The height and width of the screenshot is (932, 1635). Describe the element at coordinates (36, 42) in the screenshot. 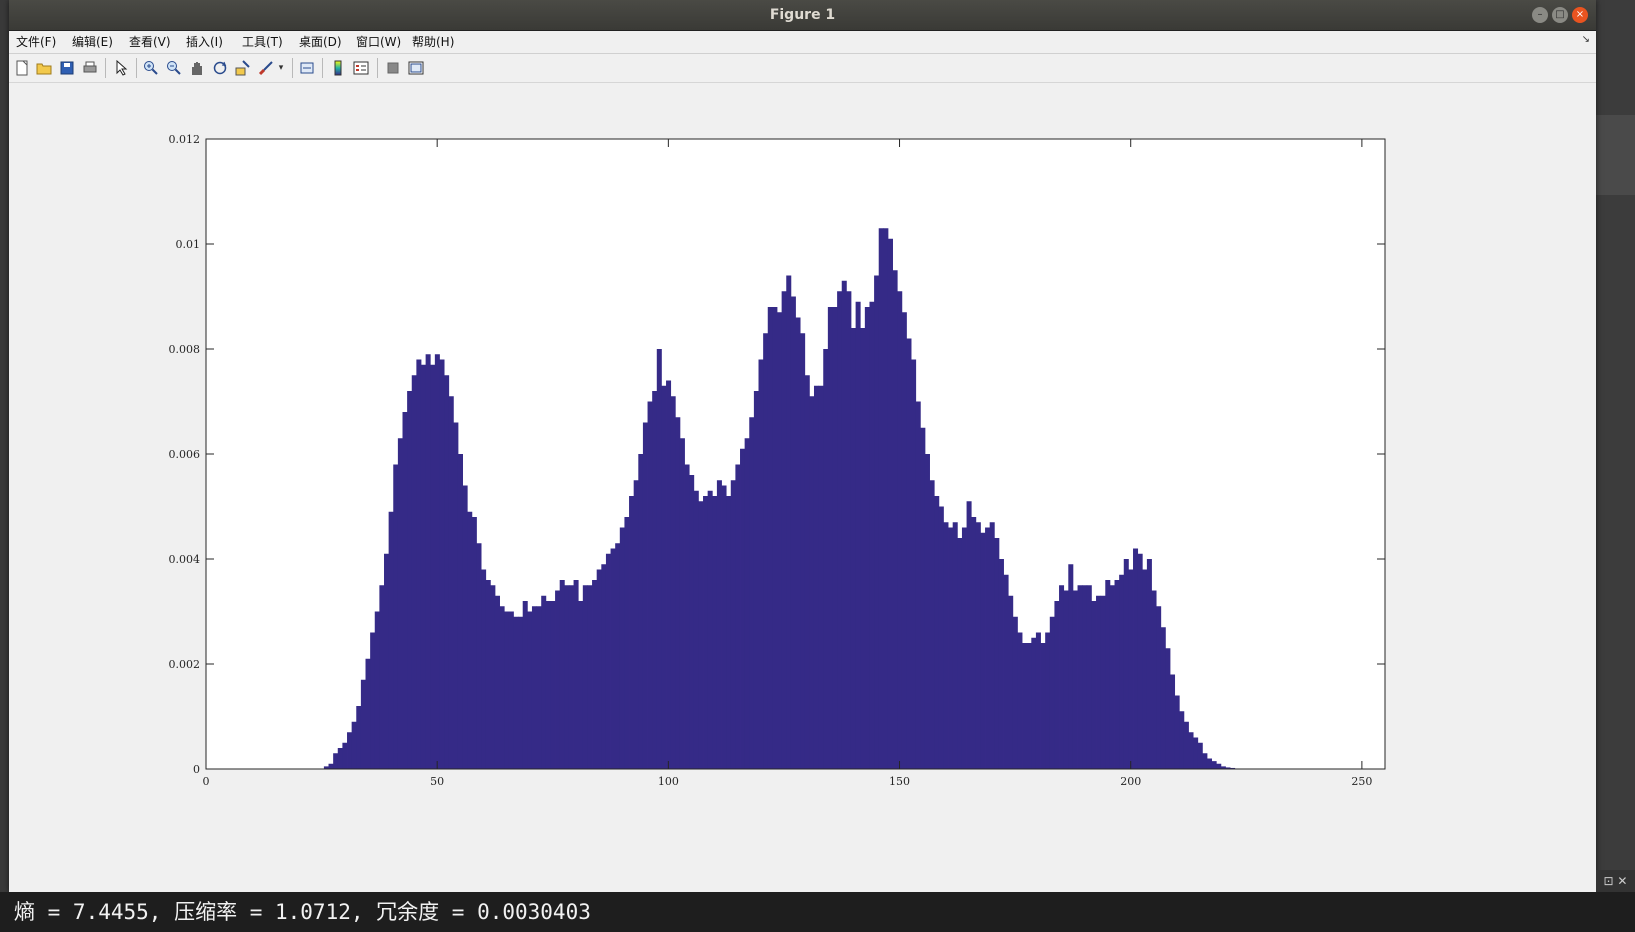

I see `menu-file: 文件(F)` at that location.